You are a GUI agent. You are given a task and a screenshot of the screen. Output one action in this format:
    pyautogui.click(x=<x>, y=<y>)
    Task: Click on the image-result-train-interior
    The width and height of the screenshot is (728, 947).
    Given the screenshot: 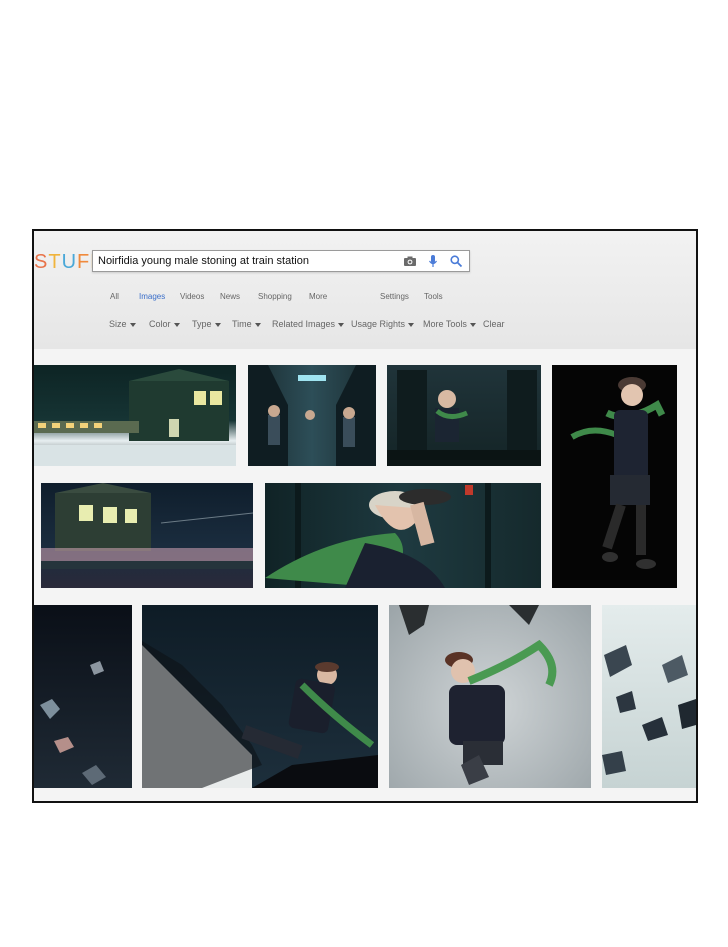 What is the action you would take?
    pyautogui.click(x=312, y=415)
    